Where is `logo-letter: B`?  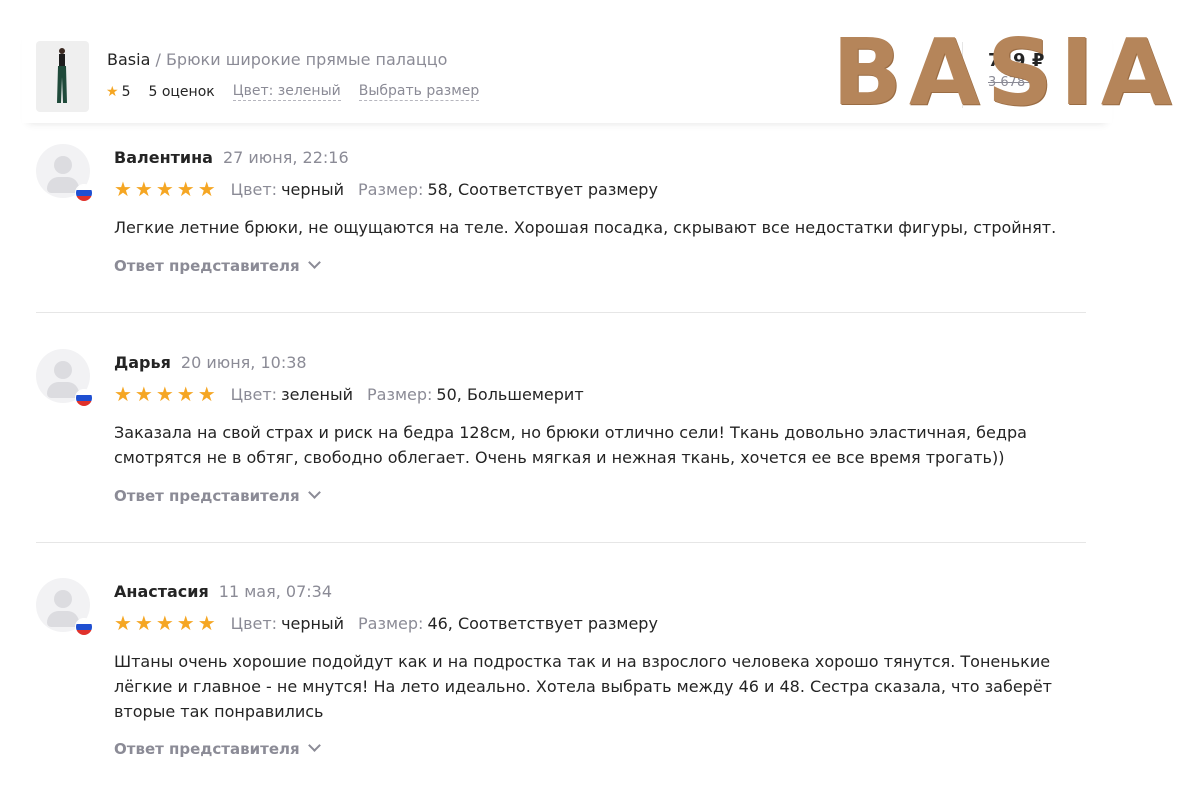
logo-letter: B is located at coordinates (867, 72).